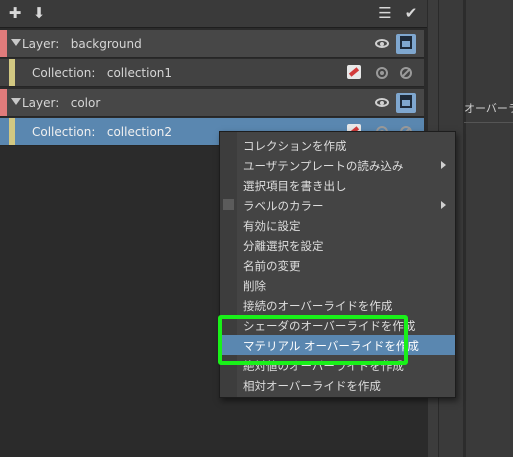 The image size is (513, 457). What do you see at coordinates (212, 103) in the screenshot?
I see `layer-row-color: Layer: color` at bounding box center [212, 103].